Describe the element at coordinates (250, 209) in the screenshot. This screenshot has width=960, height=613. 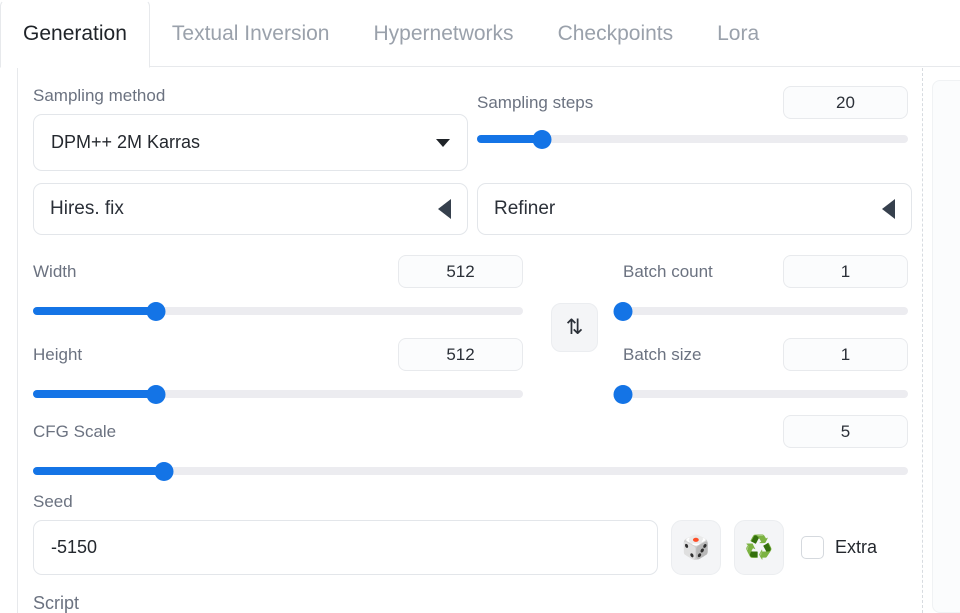
I see `hires-fix-accordion: Hires. fix` at that location.